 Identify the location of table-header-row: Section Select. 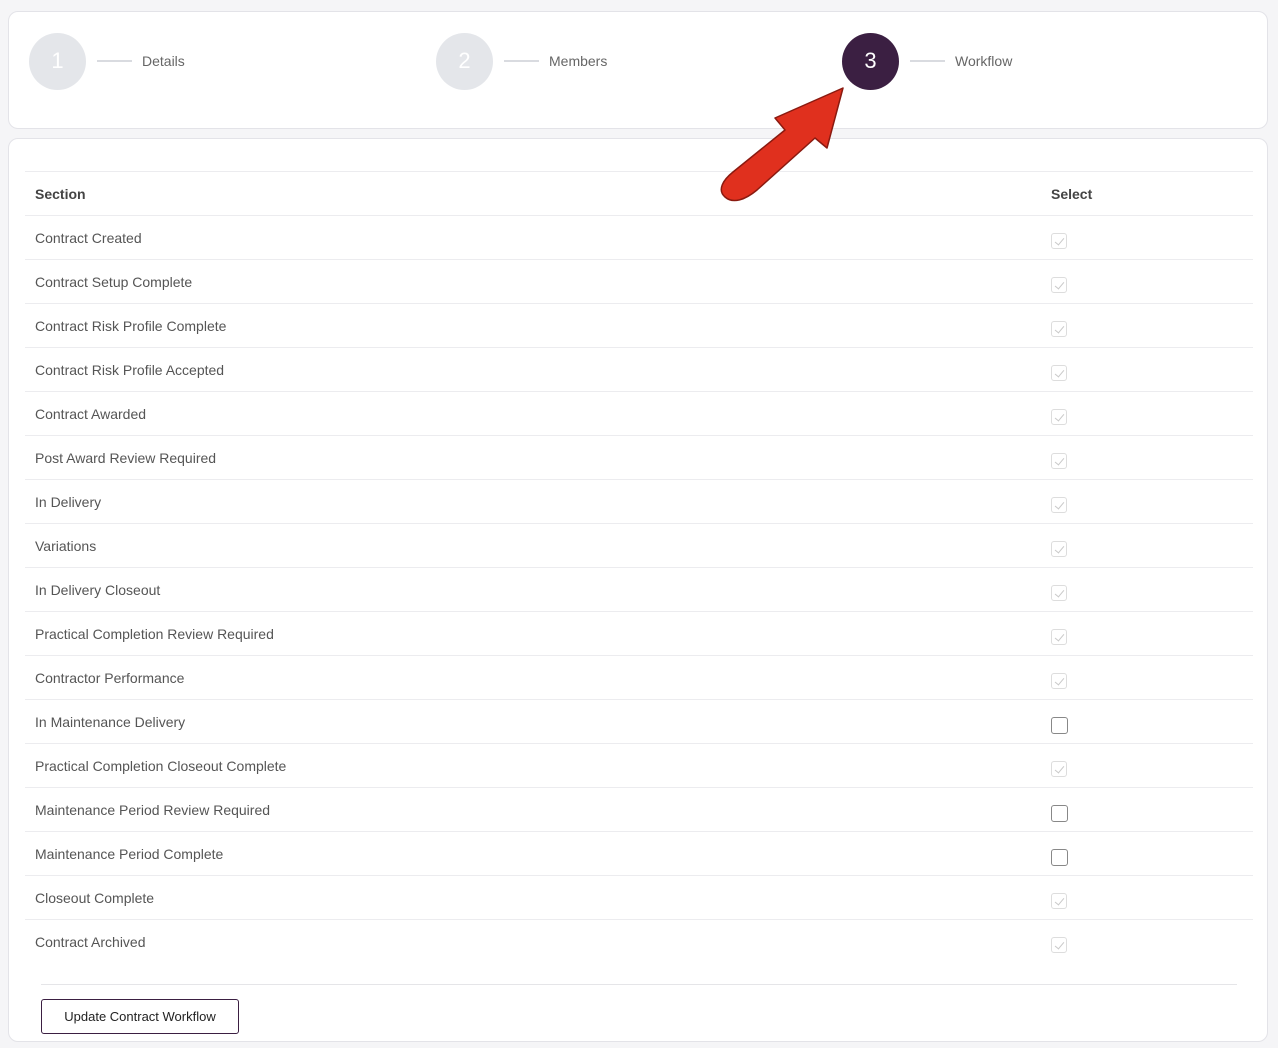
(639, 193).